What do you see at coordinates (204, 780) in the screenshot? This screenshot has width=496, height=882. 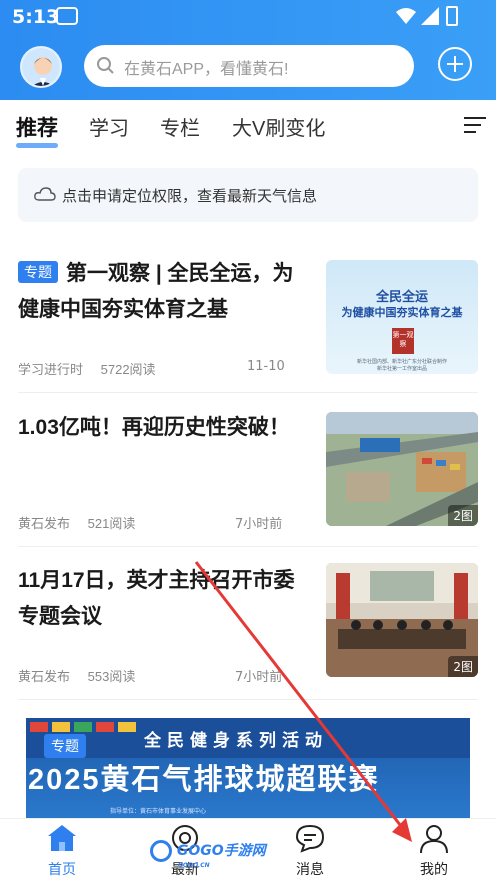 I see `banner-title: 2025黄石气排球城超联赛` at bounding box center [204, 780].